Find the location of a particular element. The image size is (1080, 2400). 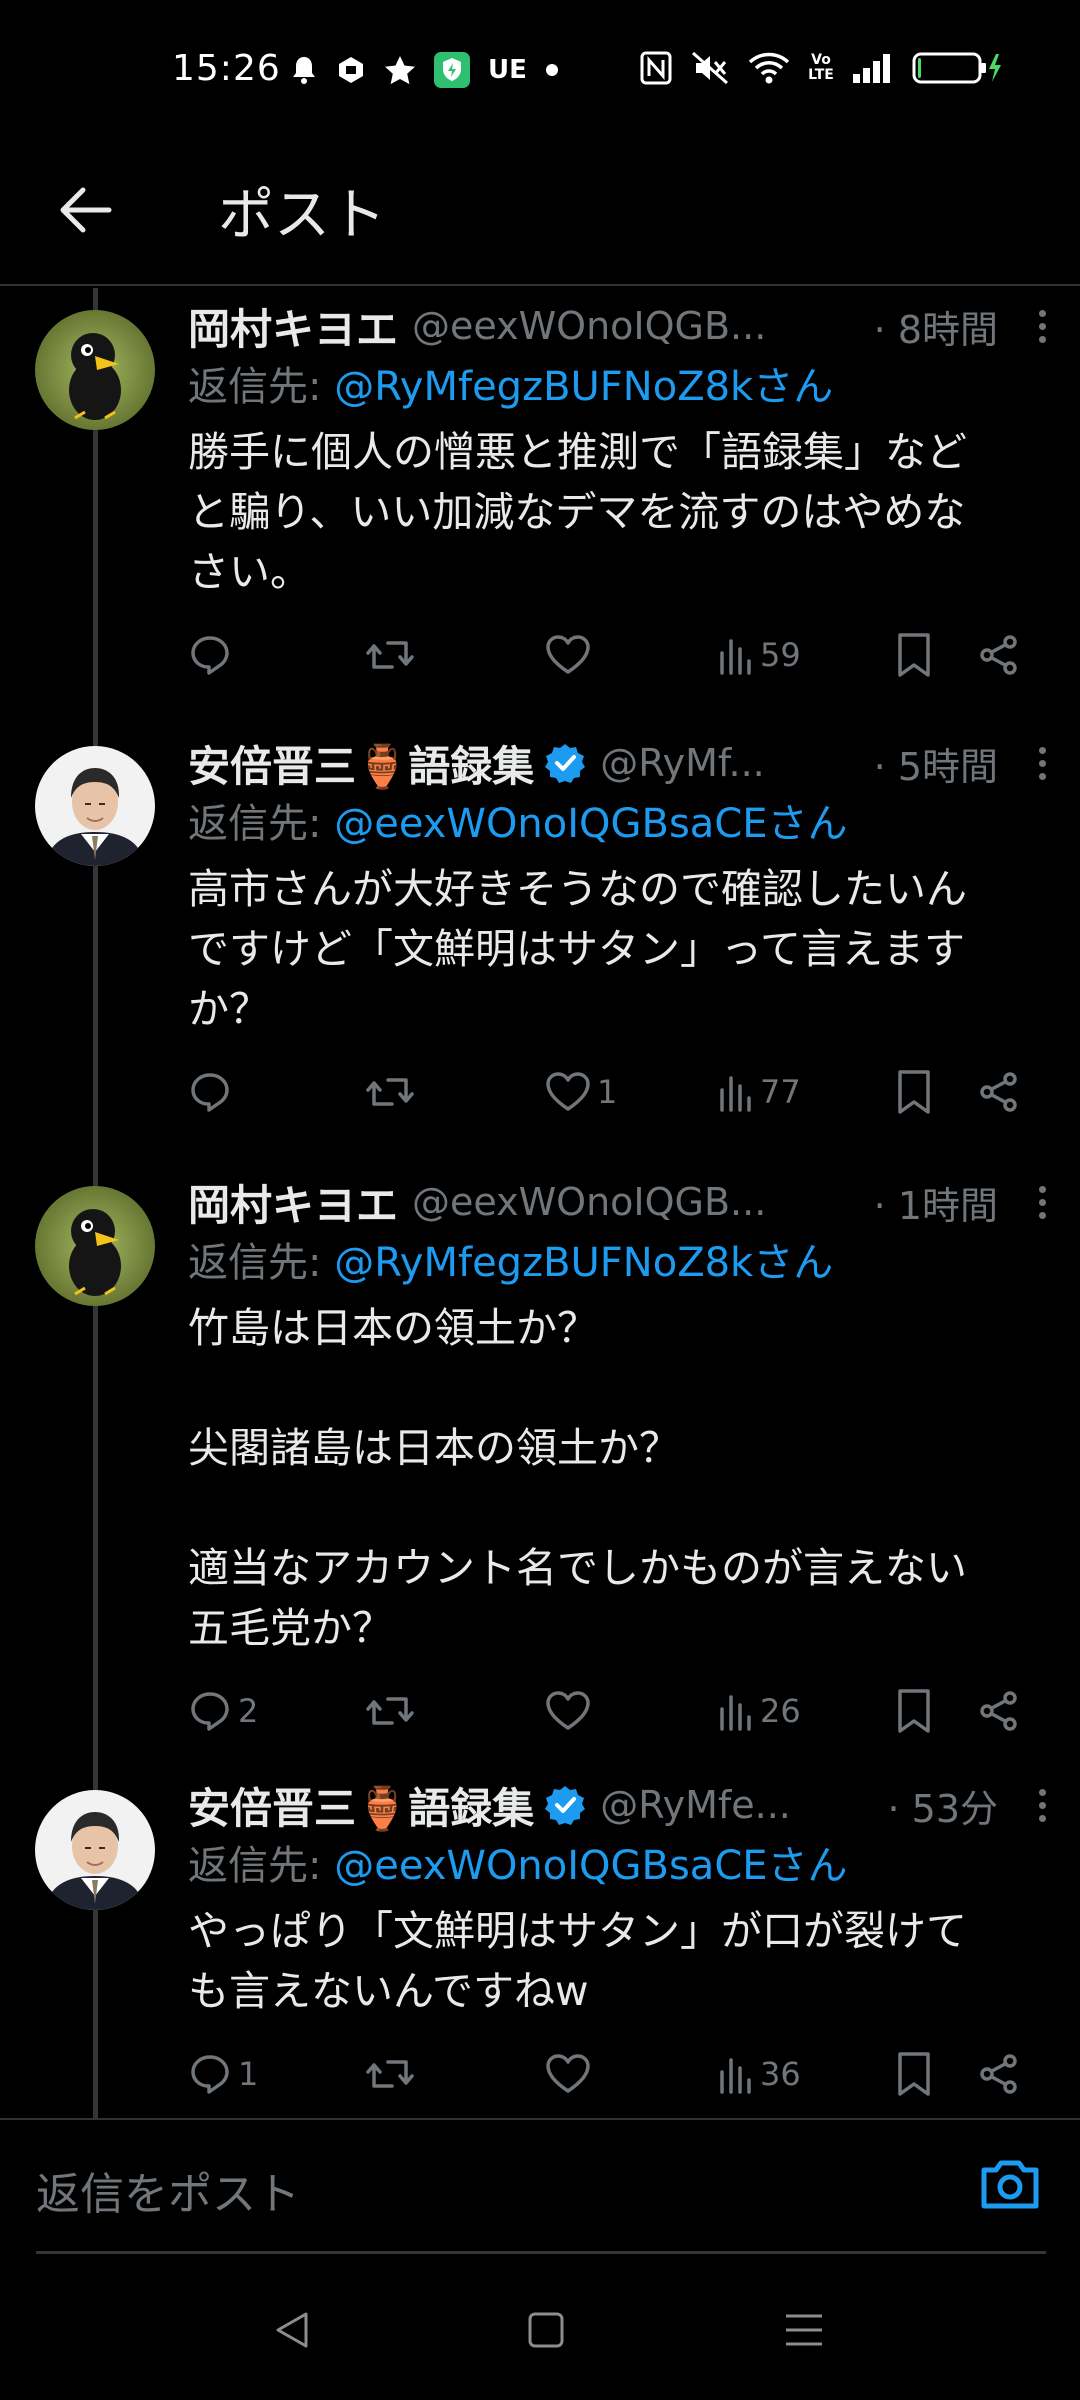

system-nav-bar is located at coordinates (540, 2329).